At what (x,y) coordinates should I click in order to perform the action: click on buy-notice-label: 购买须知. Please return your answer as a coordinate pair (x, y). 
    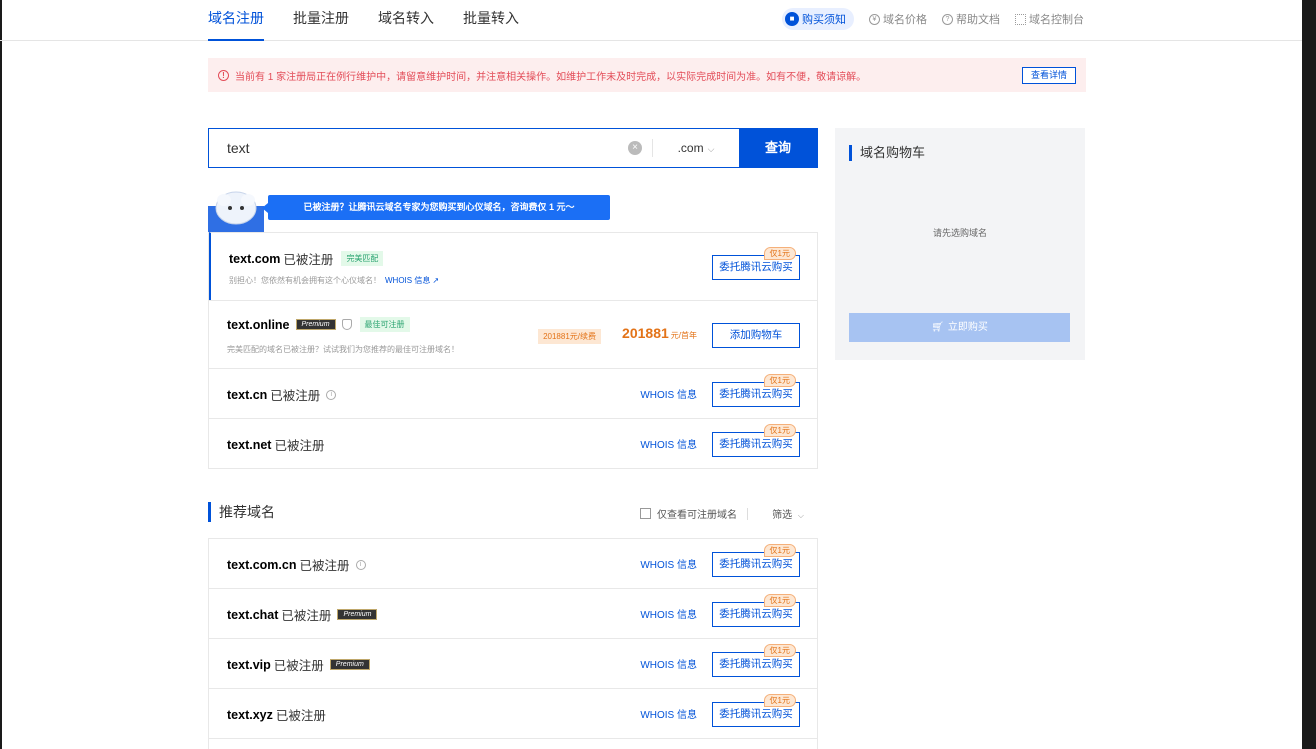
    Looking at the image, I should click on (824, 20).